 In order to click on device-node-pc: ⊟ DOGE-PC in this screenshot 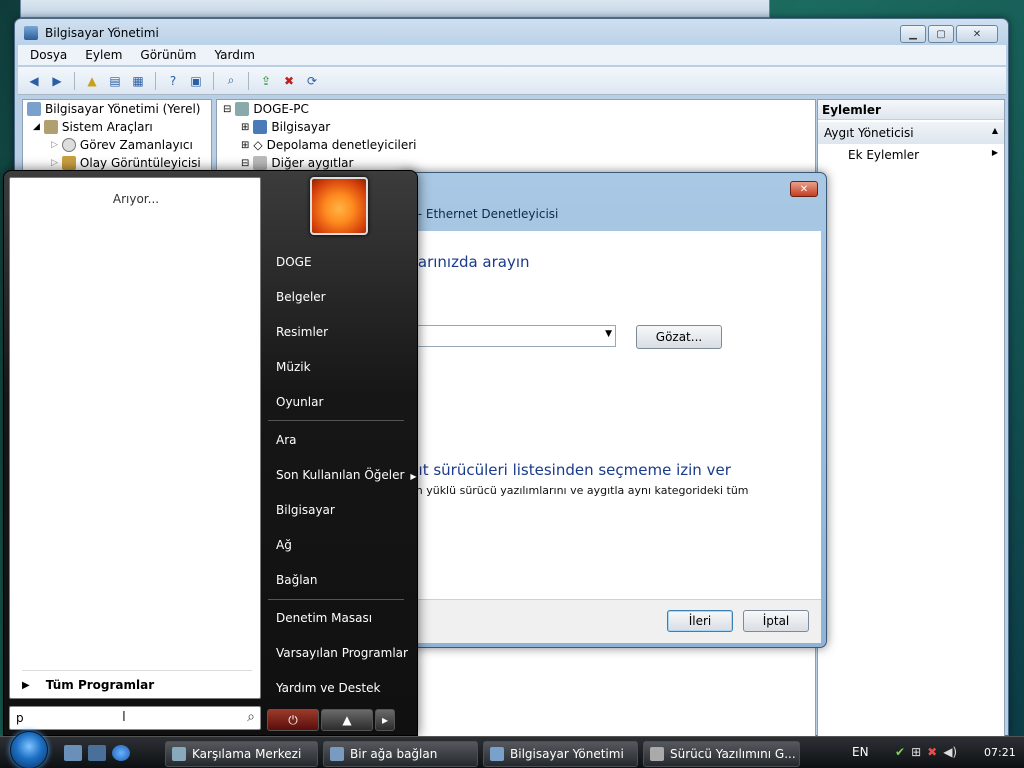, I will do `click(266, 109)`.